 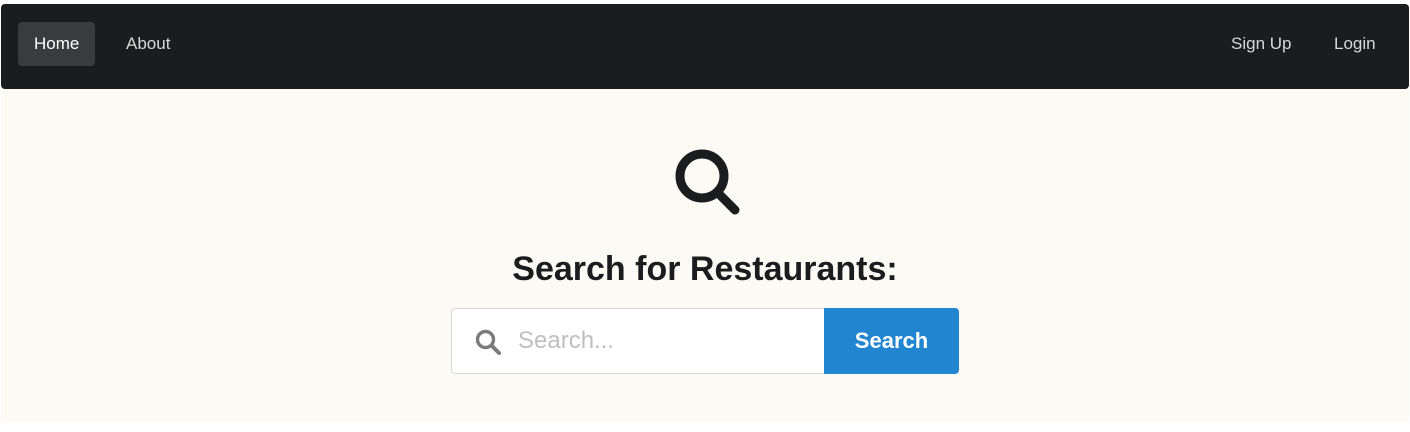 I want to click on nav-signup-link: Sign Up, so click(x=1261, y=44).